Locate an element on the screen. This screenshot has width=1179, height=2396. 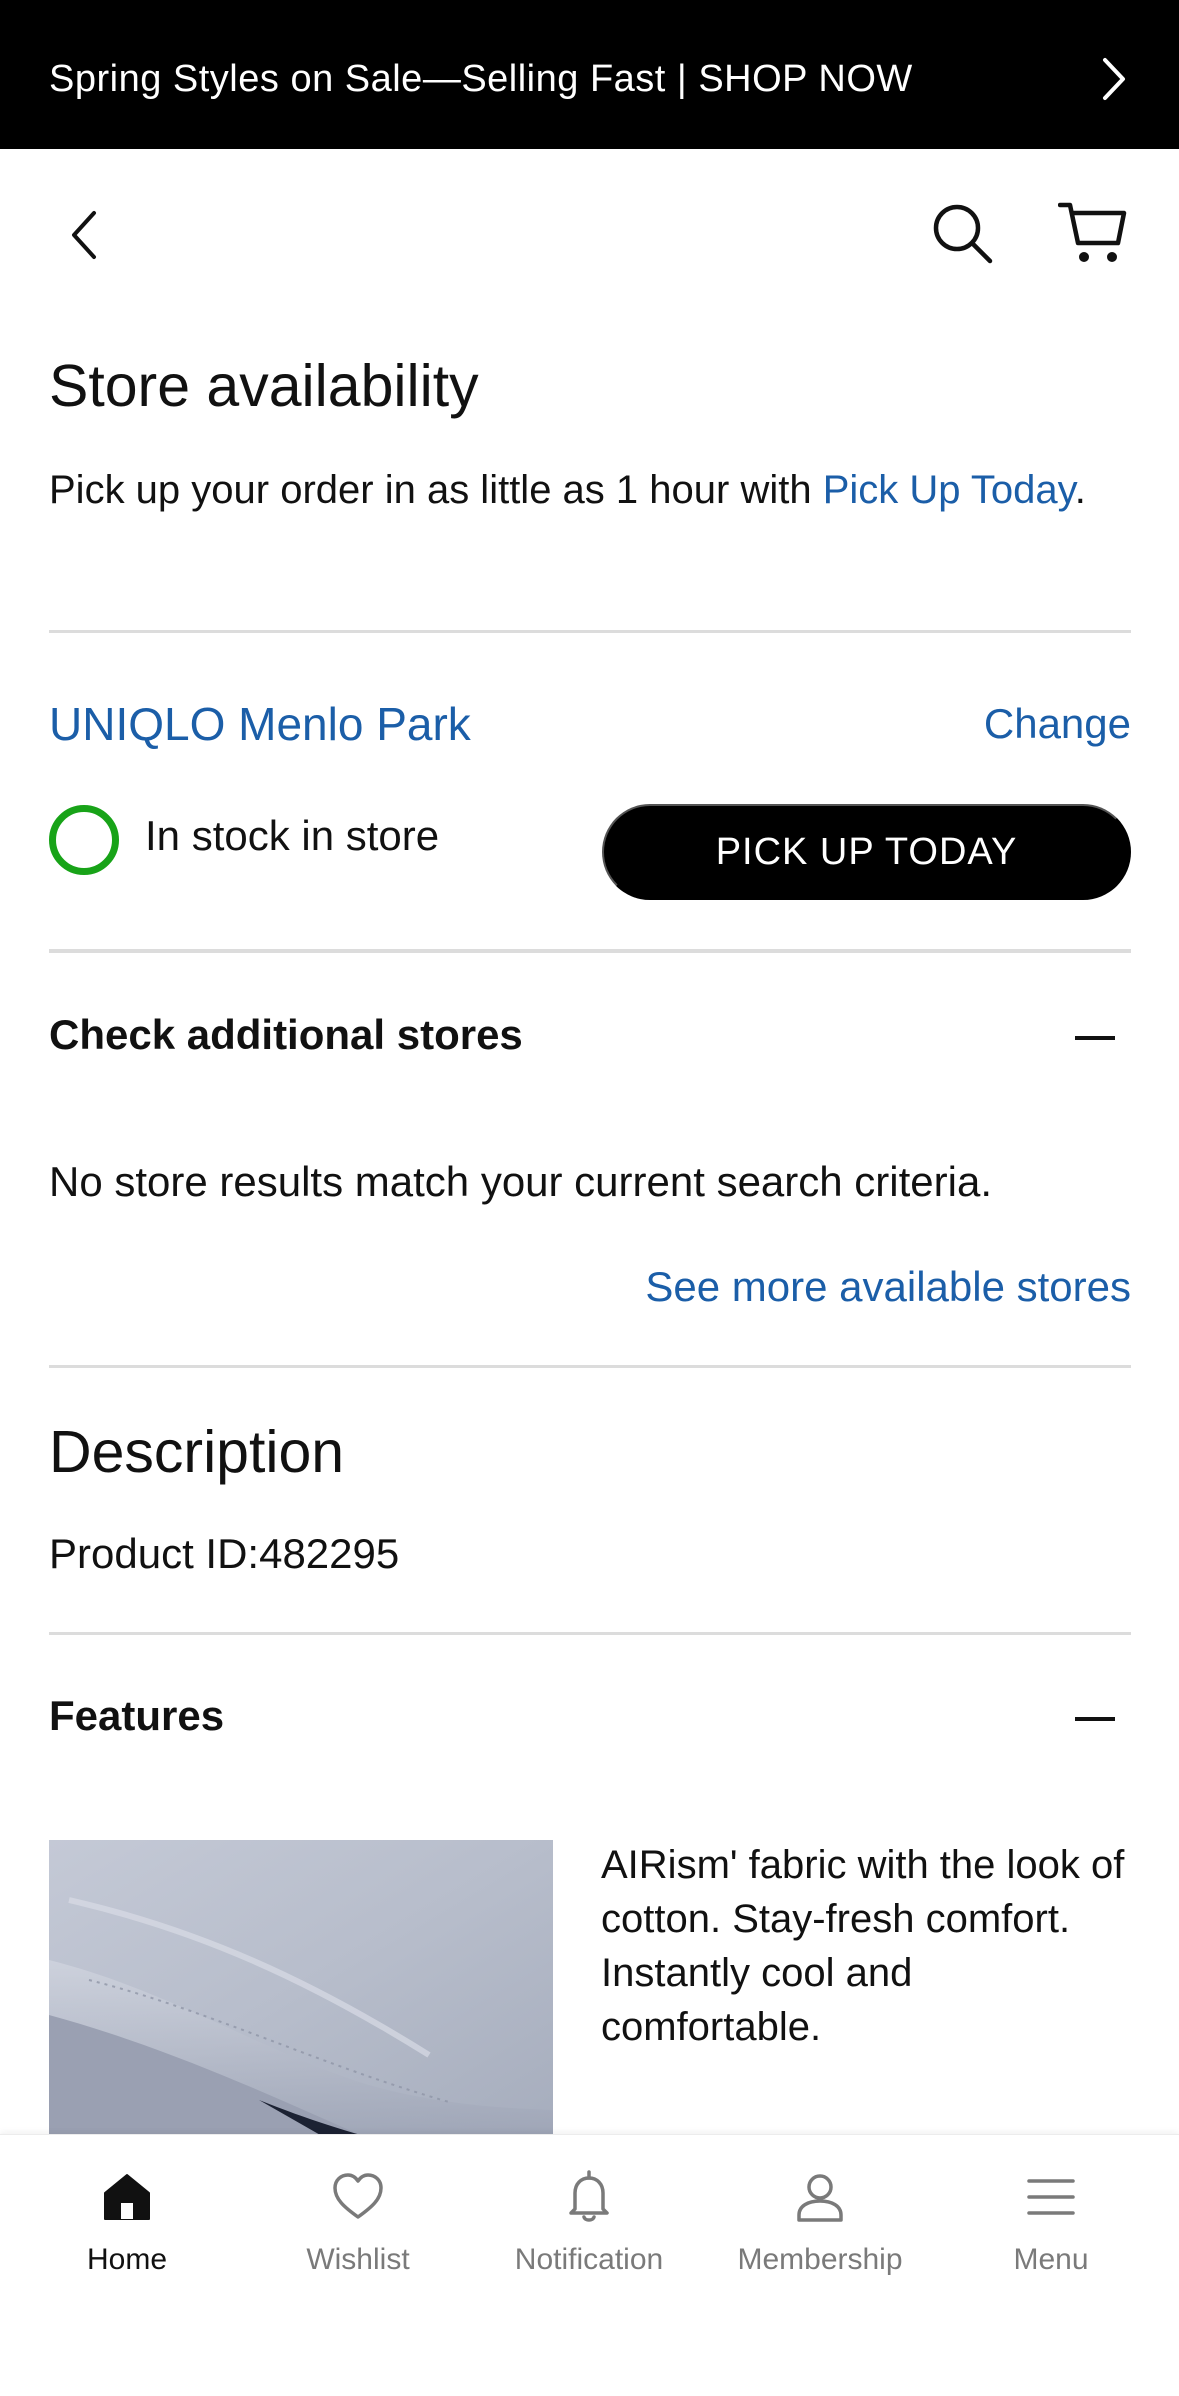
chevron-left-icon is located at coordinates (85, 235).